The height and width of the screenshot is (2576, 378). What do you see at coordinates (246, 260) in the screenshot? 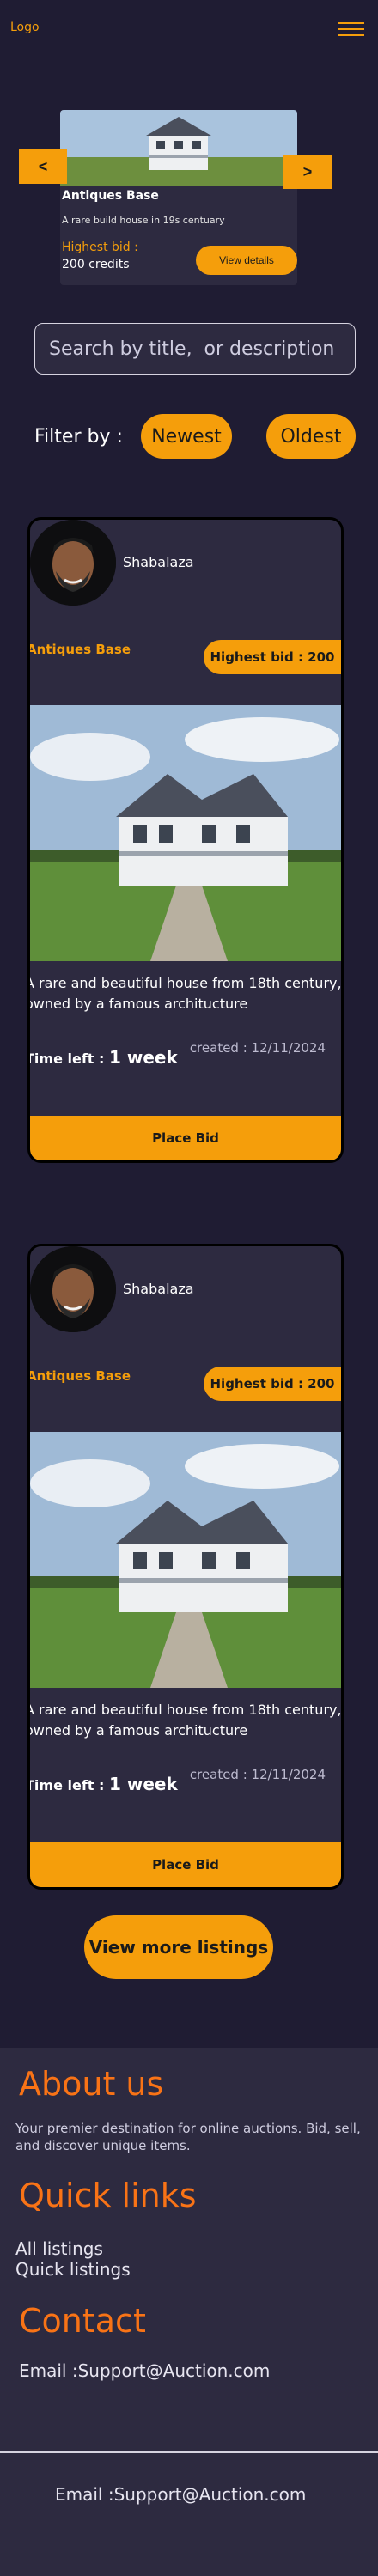
I see `view-details-button: View details` at bounding box center [246, 260].